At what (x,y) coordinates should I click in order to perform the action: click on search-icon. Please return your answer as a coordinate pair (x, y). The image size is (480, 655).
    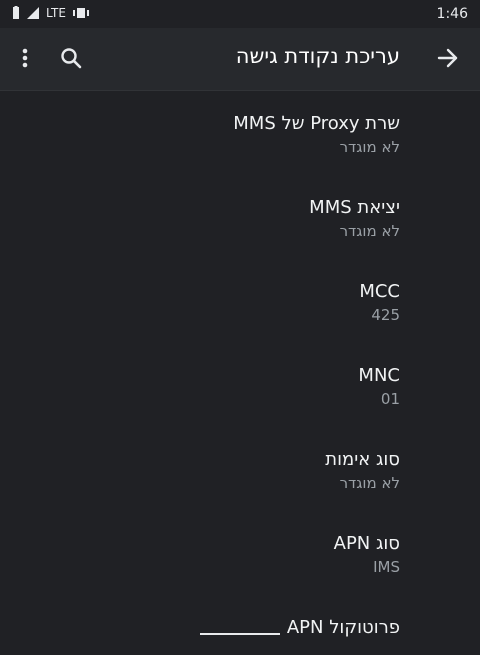
    Looking at the image, I should click on (71, 58).